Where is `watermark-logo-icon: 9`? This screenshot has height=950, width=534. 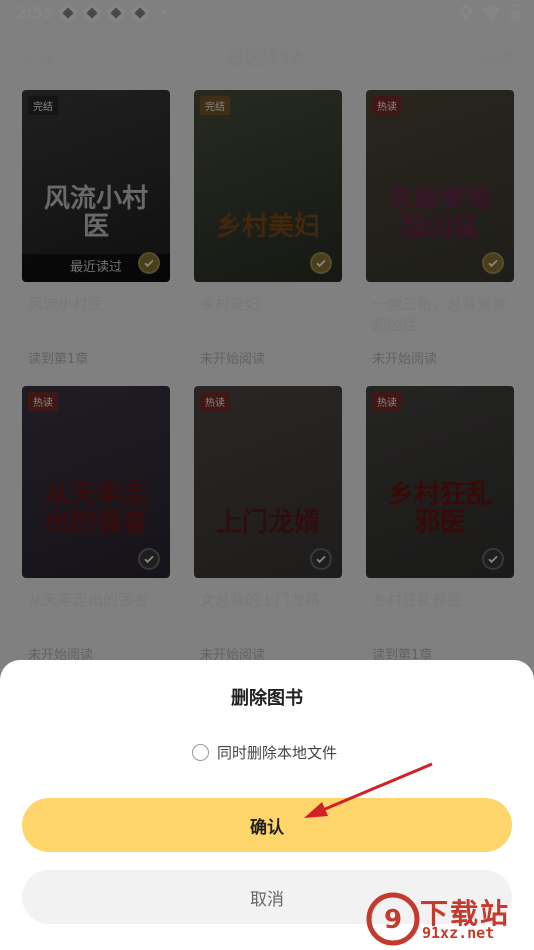 watermark-logo-icon: 9 is located at coordinates (393, 919).